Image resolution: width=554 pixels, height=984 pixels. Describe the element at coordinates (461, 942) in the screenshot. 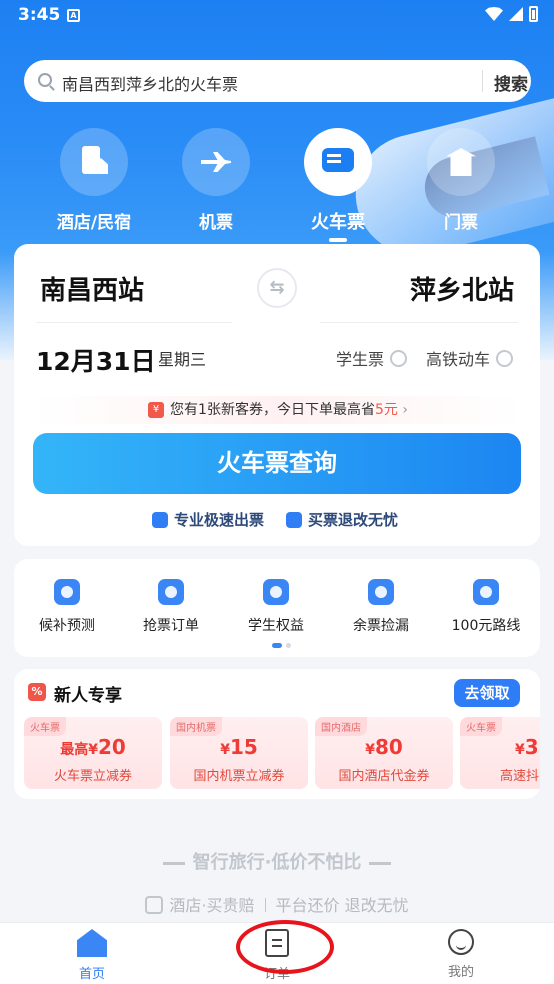

I see `profile-icon` at that location.